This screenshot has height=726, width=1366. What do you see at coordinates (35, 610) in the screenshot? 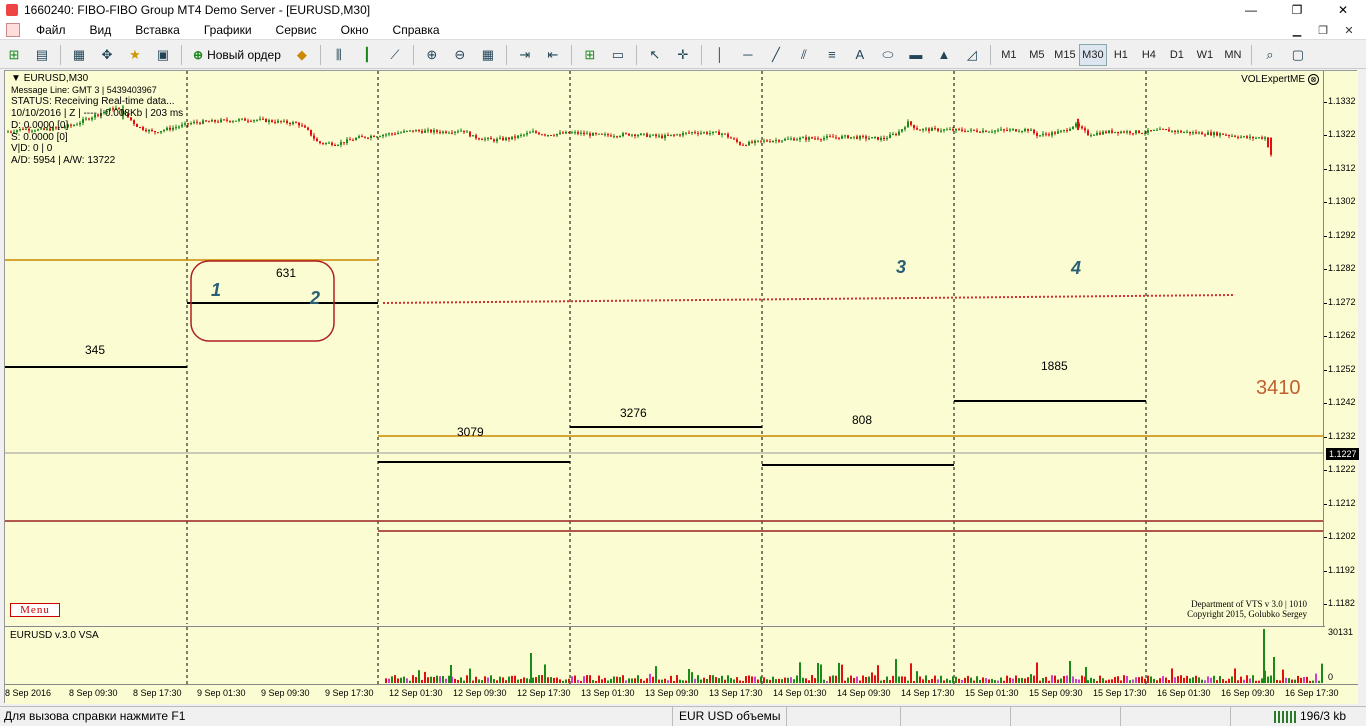
I see `indicator-menu-button: Menu` at bounding box center [35, 610].